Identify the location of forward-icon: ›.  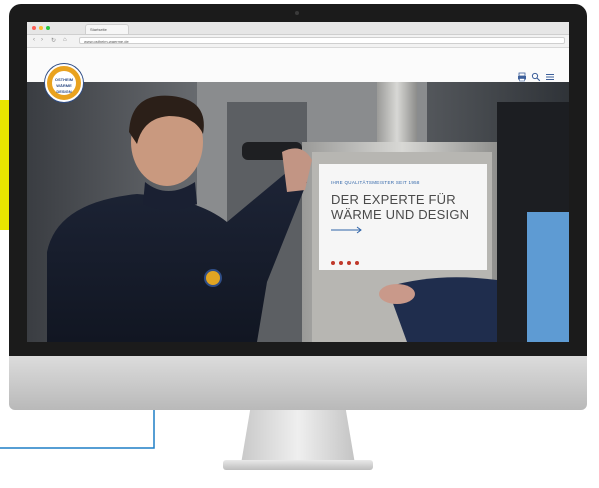
(42, 40).